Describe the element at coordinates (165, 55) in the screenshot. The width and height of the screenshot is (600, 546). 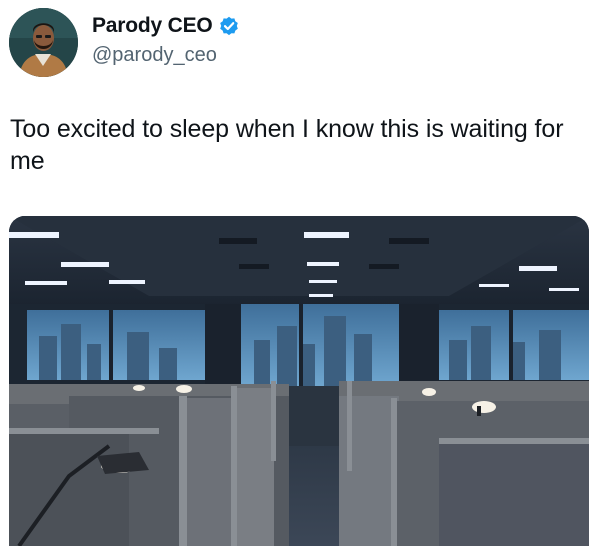
I see `author-handle: @parody_ceo` at that location.